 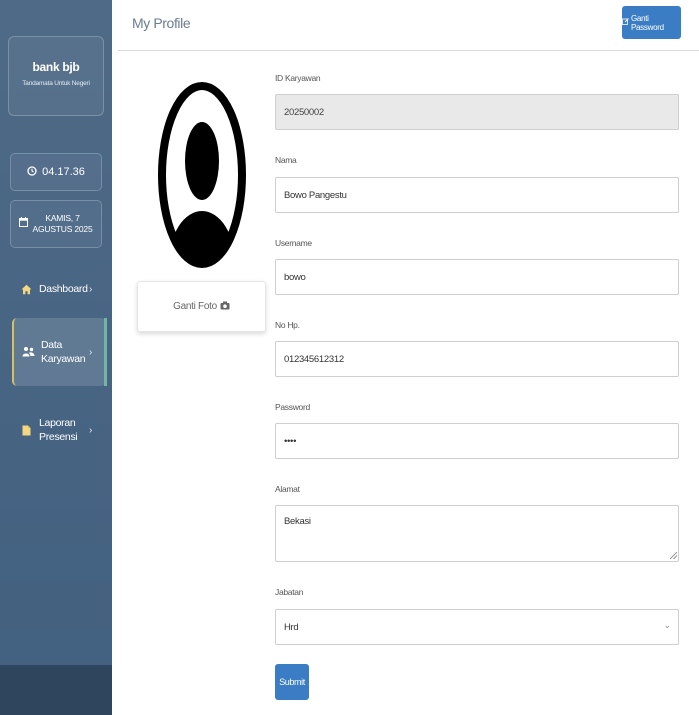 What do you see at coordinates (105, 352) in the screenshot?
I see `active-indicator` at bounding box center [105, 352].